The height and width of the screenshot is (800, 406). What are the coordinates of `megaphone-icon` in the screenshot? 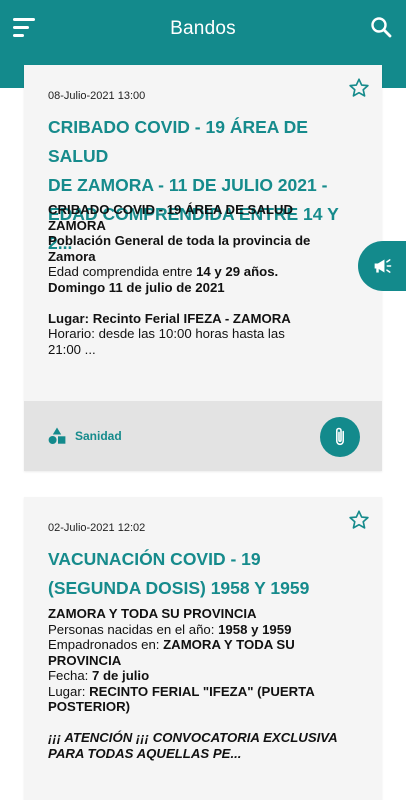 It's located at (382, 266).